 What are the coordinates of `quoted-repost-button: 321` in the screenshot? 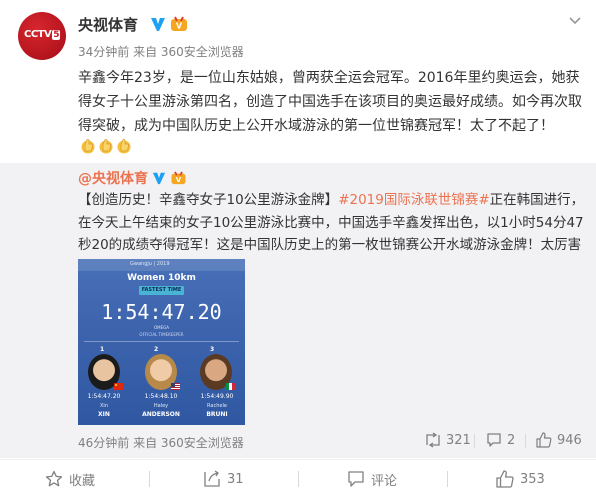 It's located at (448, 440).